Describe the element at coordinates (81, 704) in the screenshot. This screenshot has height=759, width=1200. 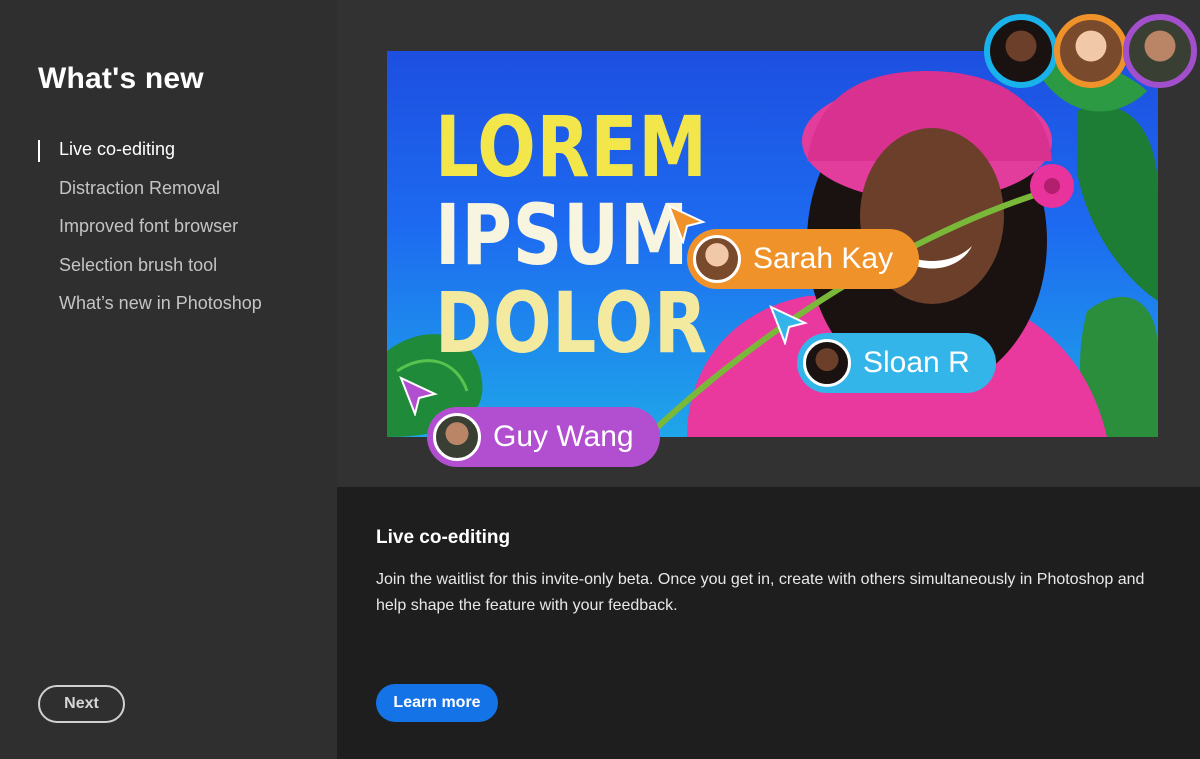
I see `next-button: Next` at that location.